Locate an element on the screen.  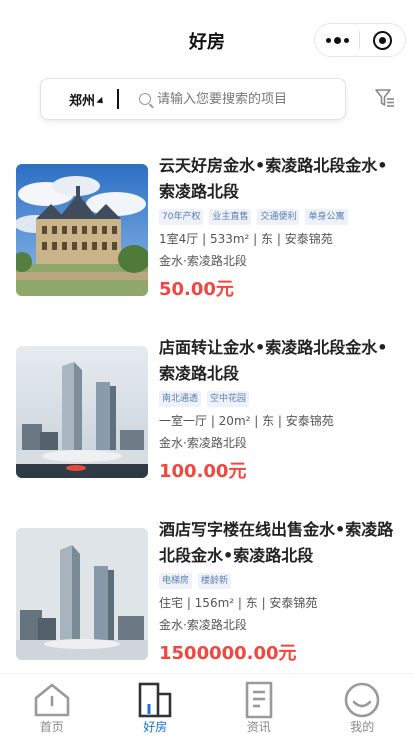
filter-icon is located at coordinates (385, 98).